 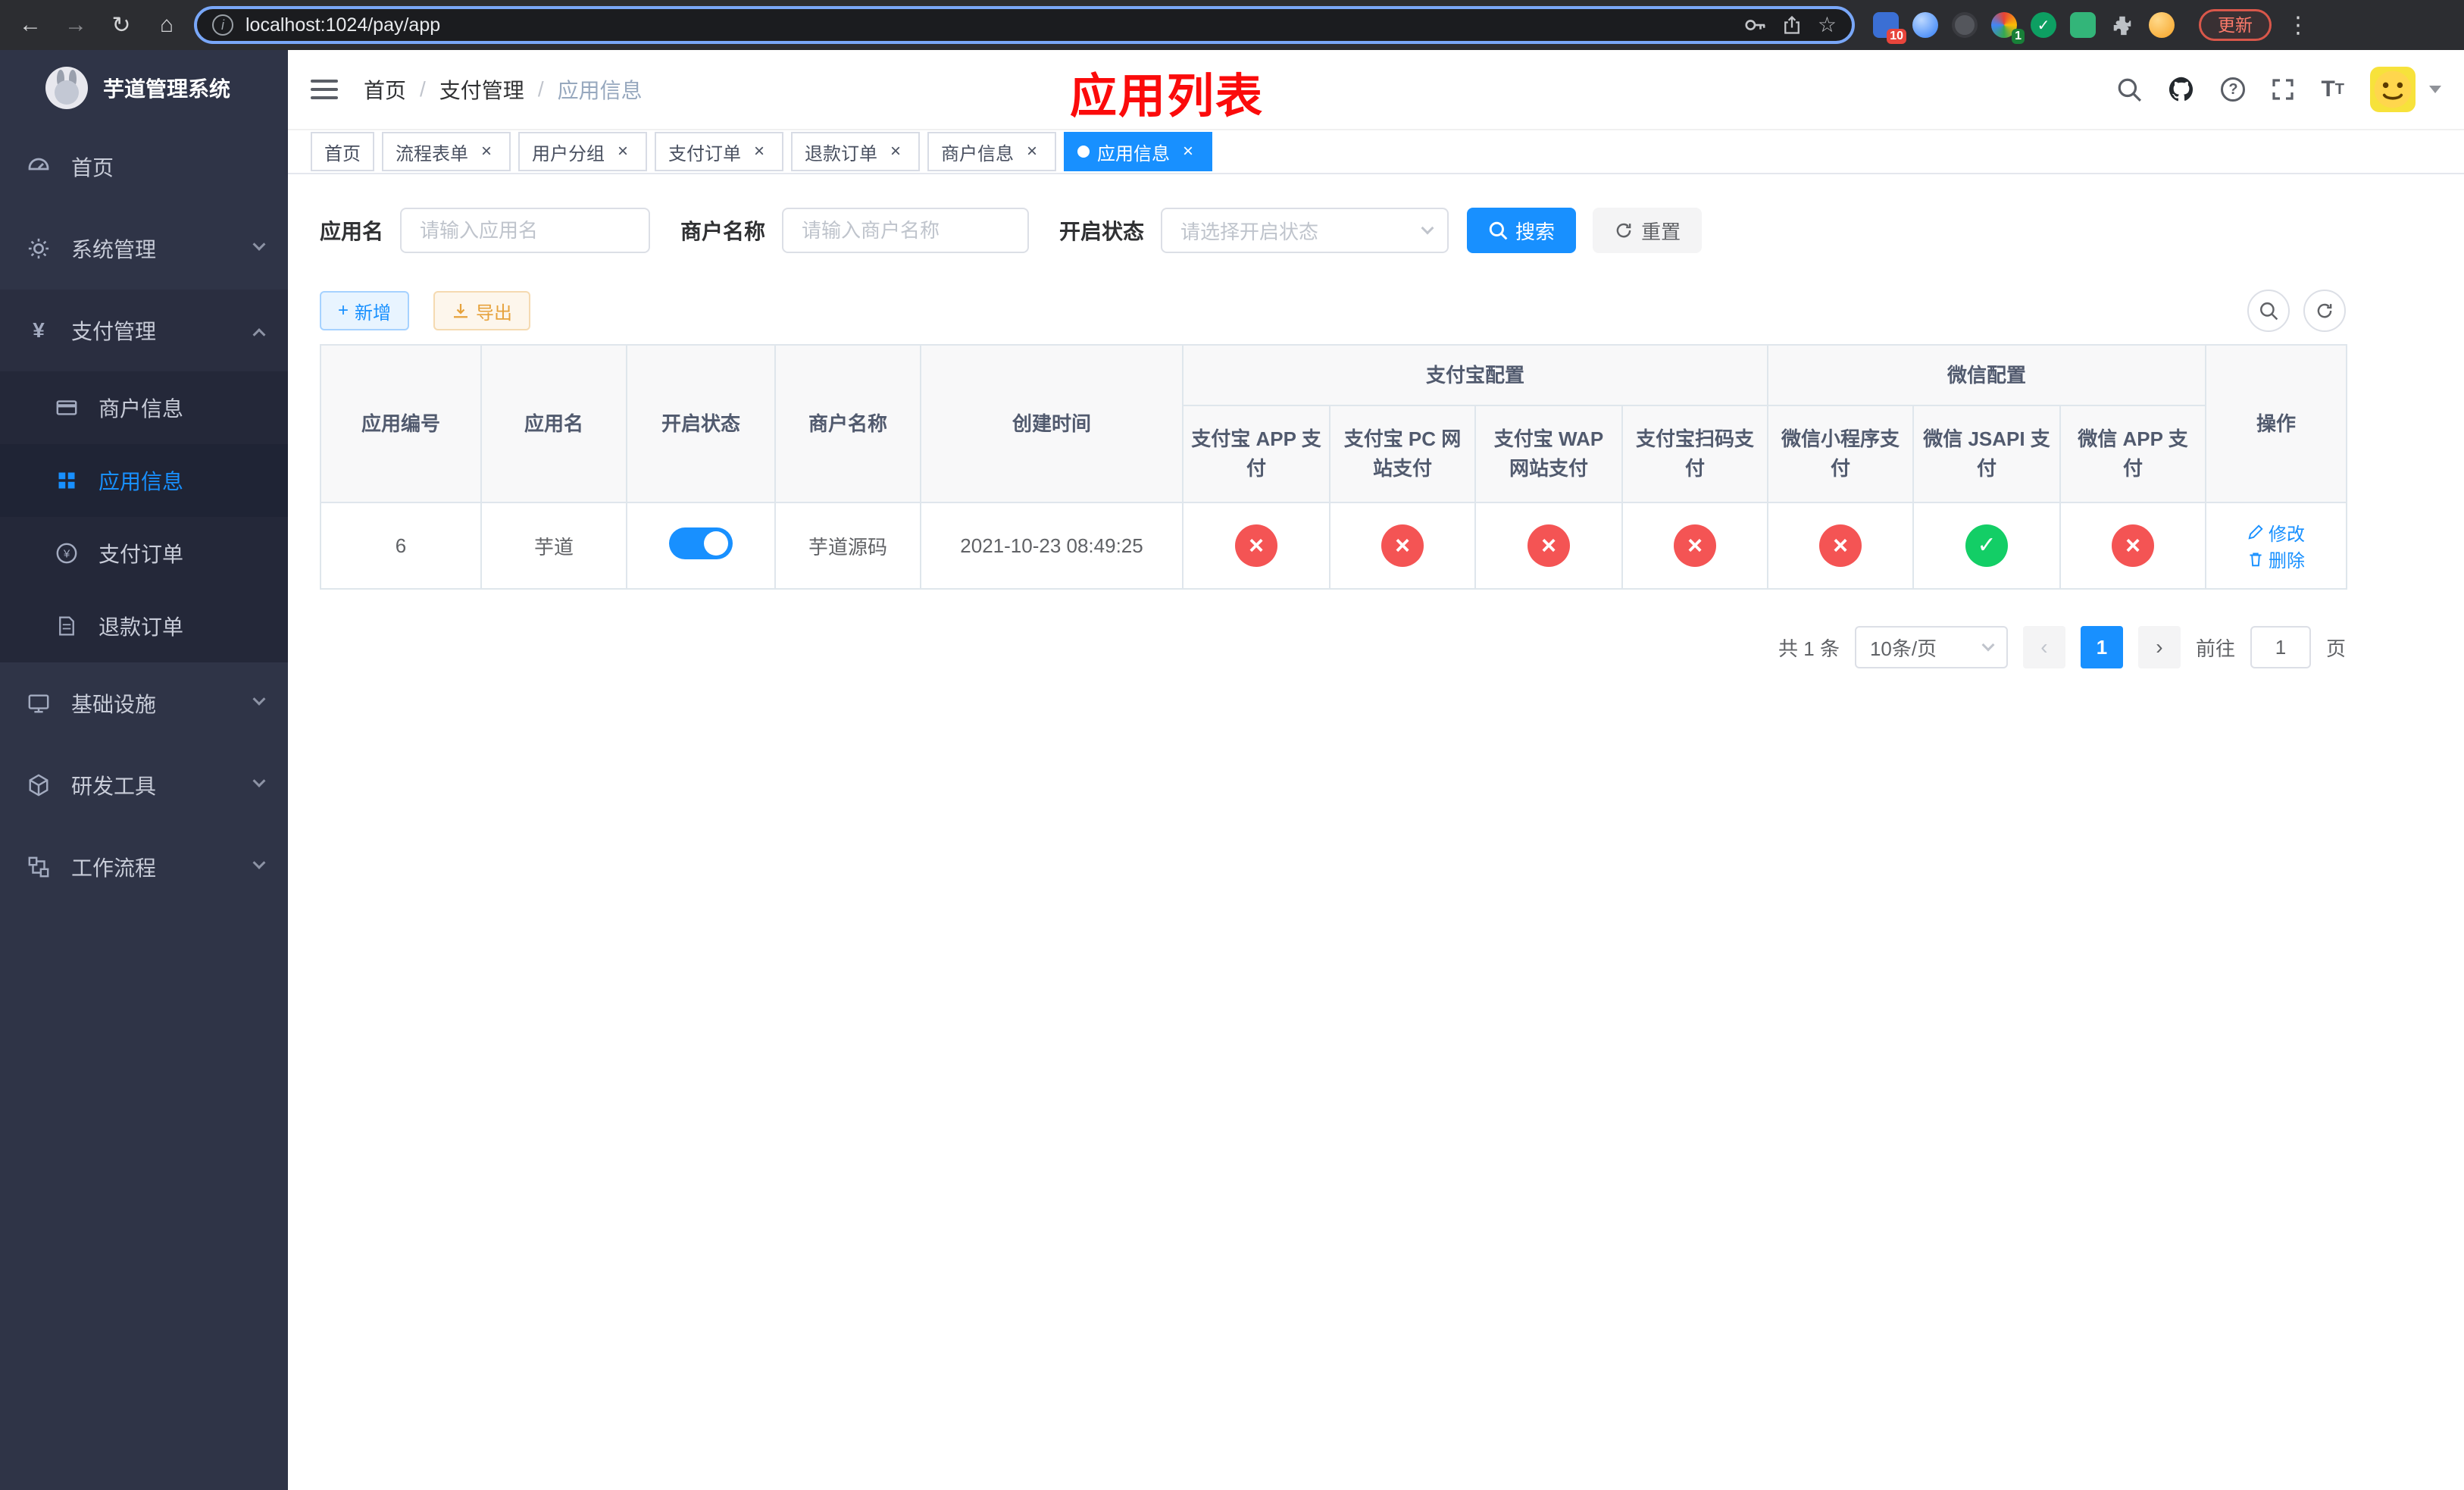 What do you see at coordinates (2435, 89) in the screenshot?
I see `user-menu-caret-icon` at bounding box center [2435, 89].